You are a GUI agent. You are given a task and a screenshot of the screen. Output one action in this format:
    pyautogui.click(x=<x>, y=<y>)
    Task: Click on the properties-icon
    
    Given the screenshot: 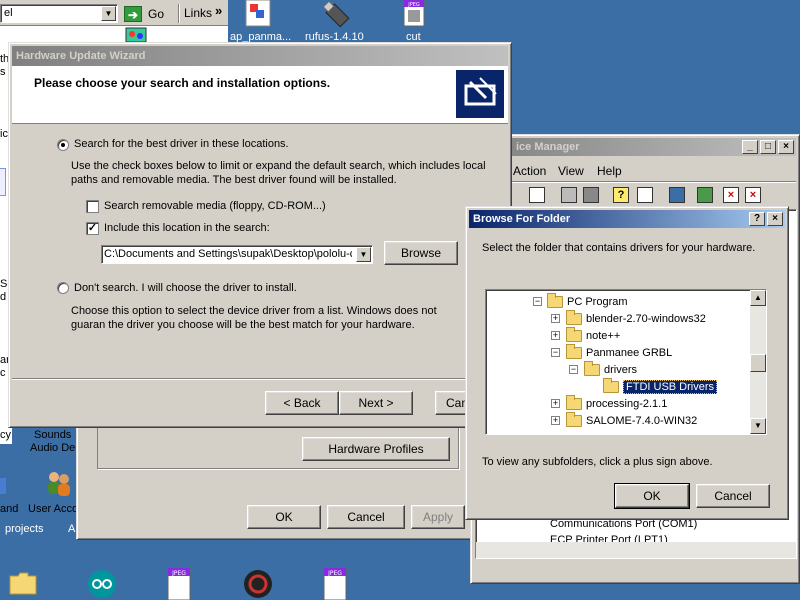 What is the action you would take?
    pyautogui.click(x=569, y=195)
    